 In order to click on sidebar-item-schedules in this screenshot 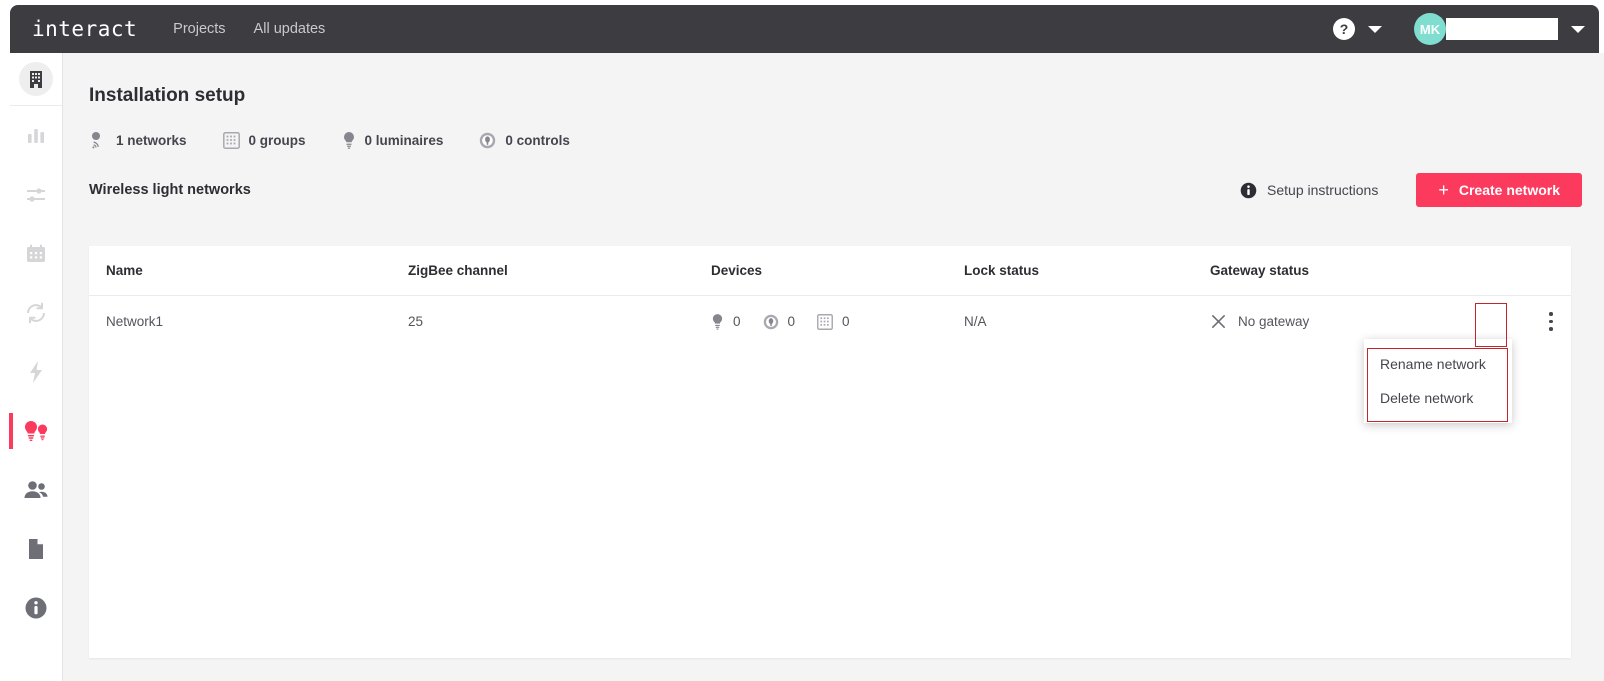, I will do `click(36, 253)`.